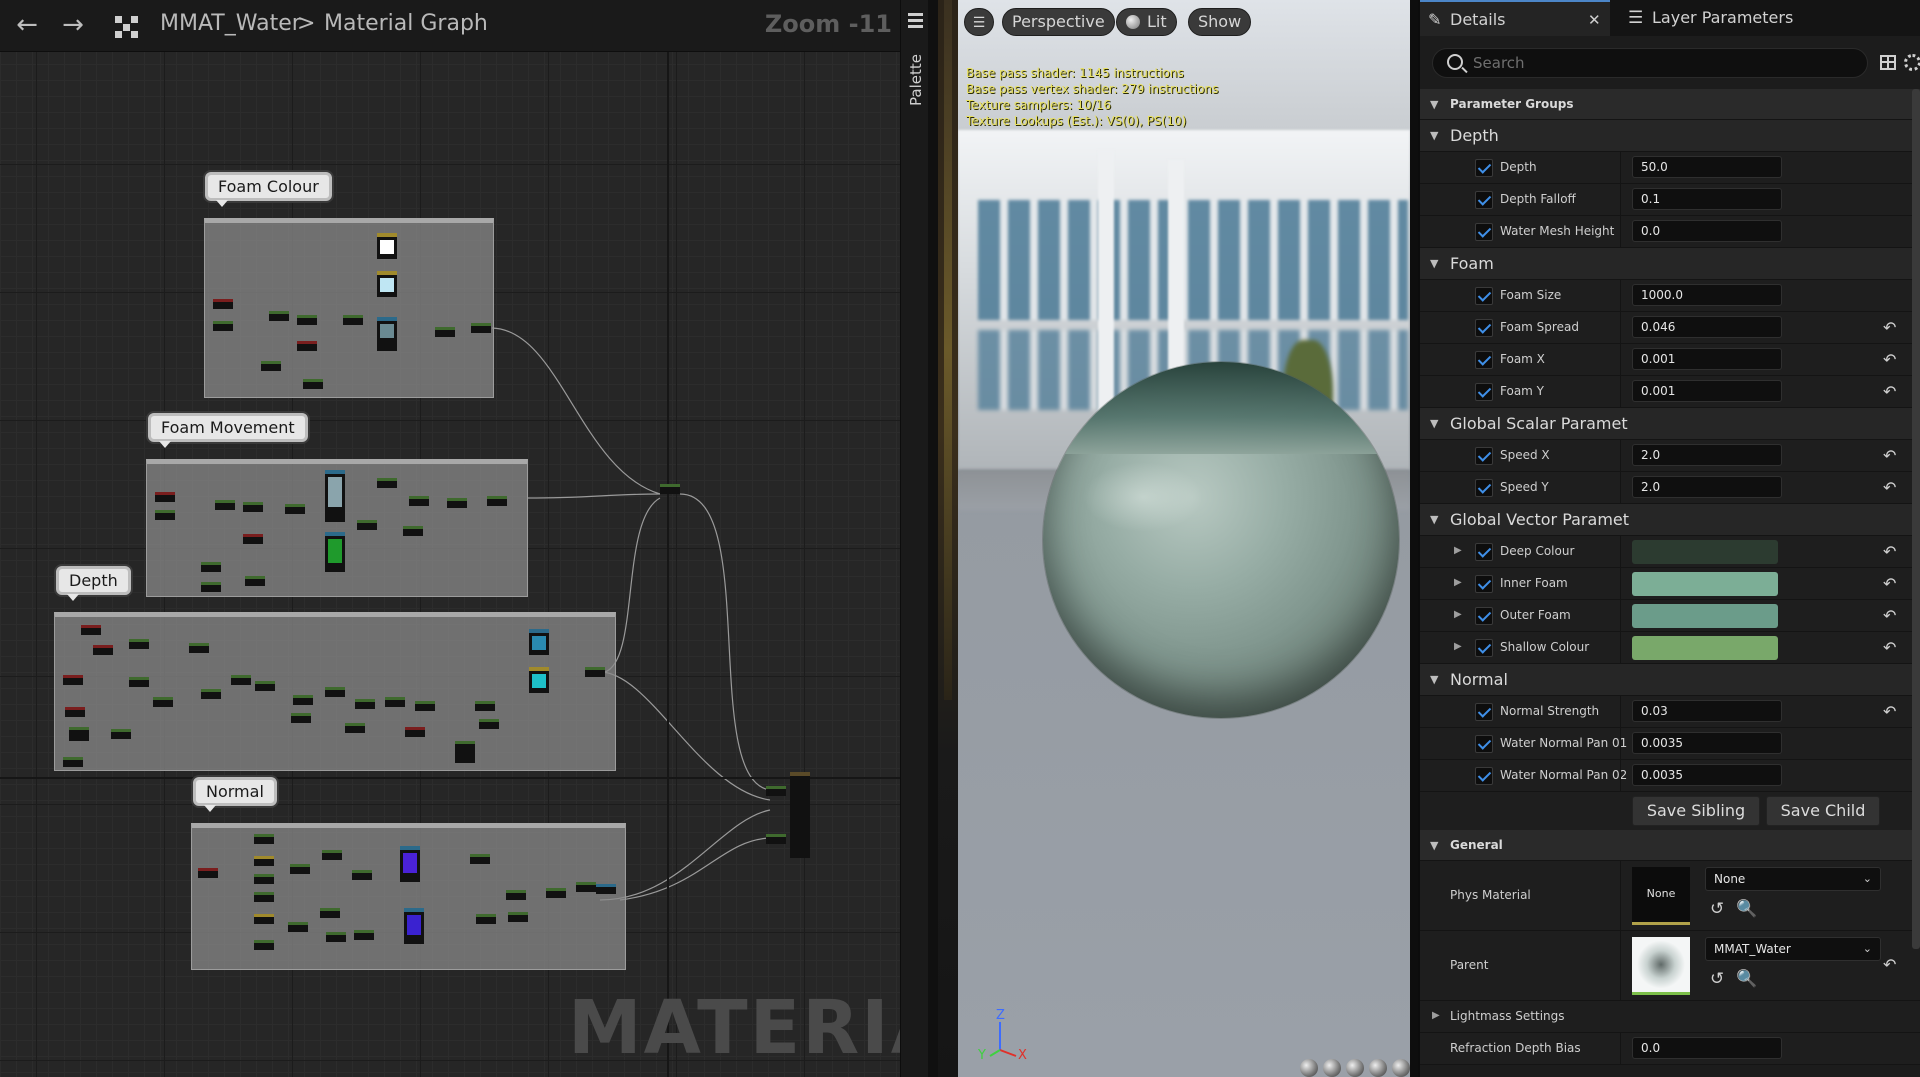 Image resolution: width=1920 pixels, height=1077 pixels. What do you see at coordinates (1378, 1068) in the screenshot?
I see `cube-icon` at bounding box center [1378, 1068].